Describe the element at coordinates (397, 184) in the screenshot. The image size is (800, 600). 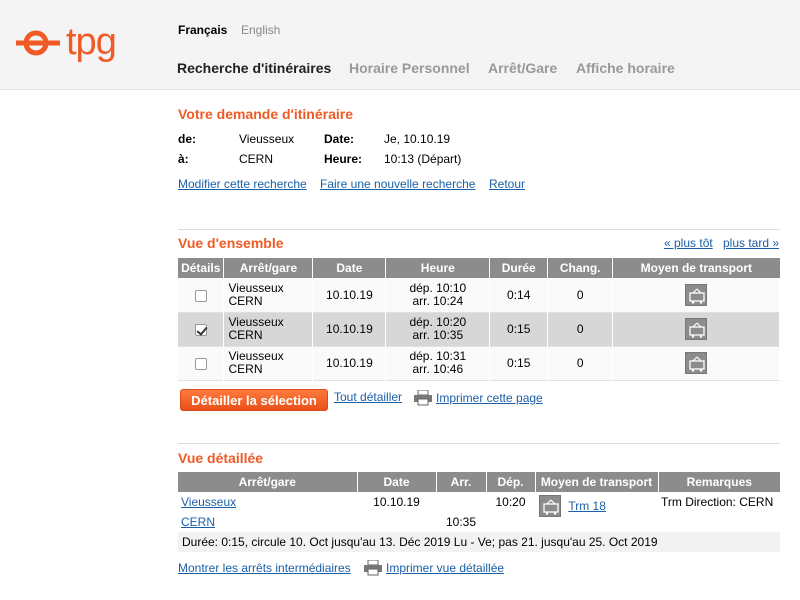
I see `new-search-link: Faire une nouvelle recherche` at that location.